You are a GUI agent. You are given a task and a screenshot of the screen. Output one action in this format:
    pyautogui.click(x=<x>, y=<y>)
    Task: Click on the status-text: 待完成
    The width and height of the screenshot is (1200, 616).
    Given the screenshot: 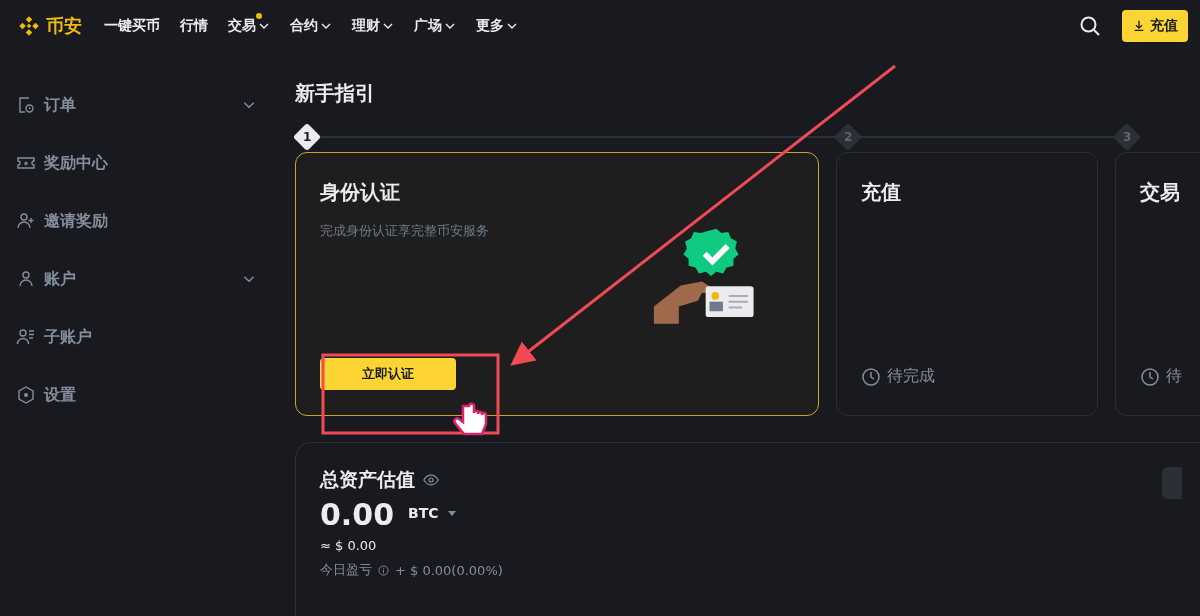 What is the action you would take?
    pyautogui.click(x=911, y=376)
    